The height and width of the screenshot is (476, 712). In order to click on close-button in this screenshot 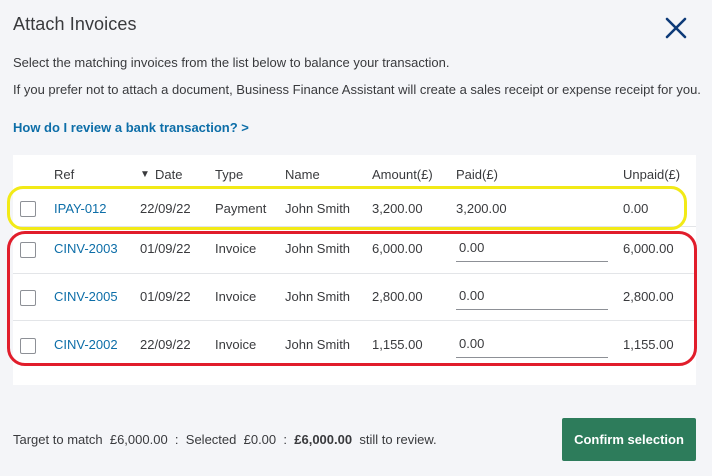, I will do `click(676, 28)`.